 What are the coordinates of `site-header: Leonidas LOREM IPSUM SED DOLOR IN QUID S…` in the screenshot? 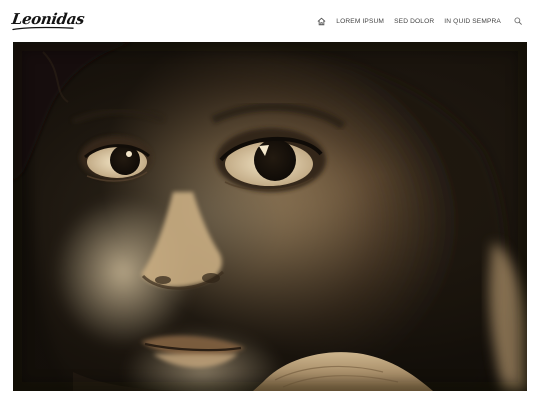 It's located at (270, 21).